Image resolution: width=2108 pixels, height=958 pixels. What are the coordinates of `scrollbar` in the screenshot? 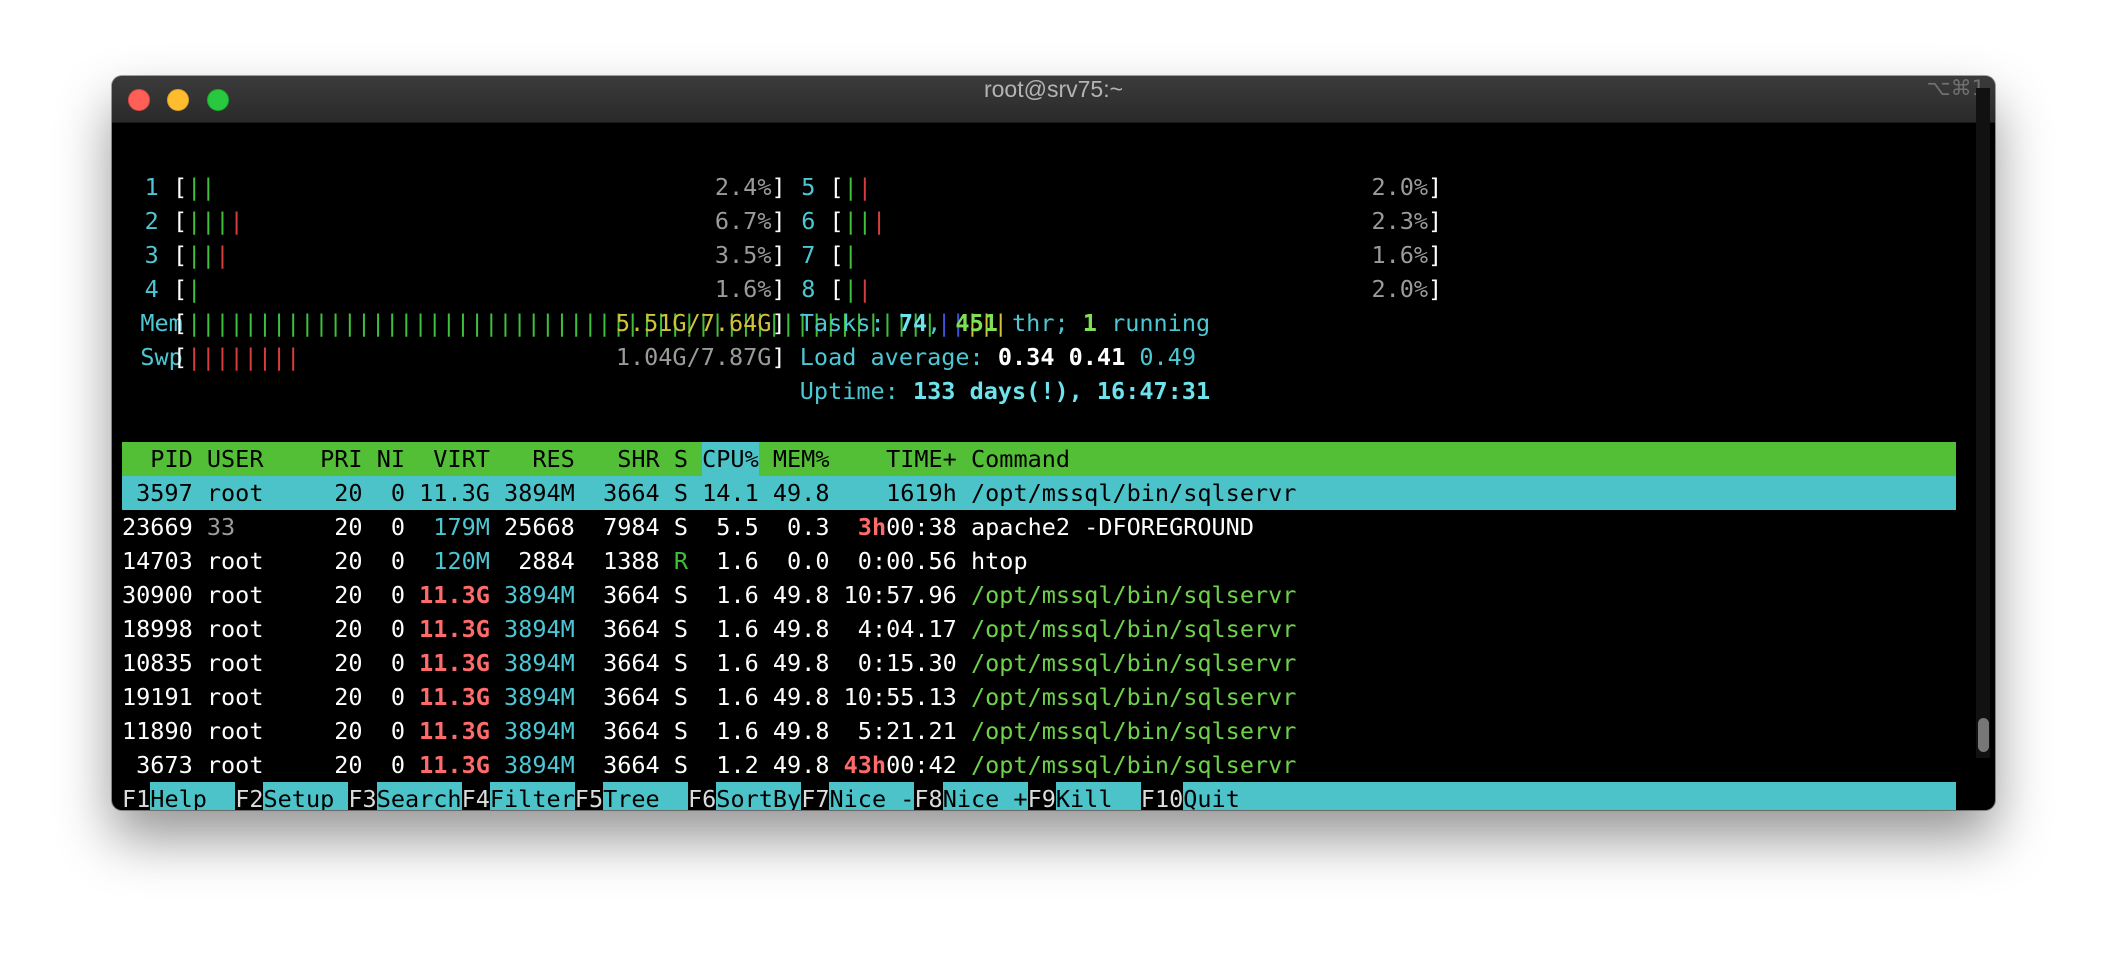 It's located at (1983, 423).